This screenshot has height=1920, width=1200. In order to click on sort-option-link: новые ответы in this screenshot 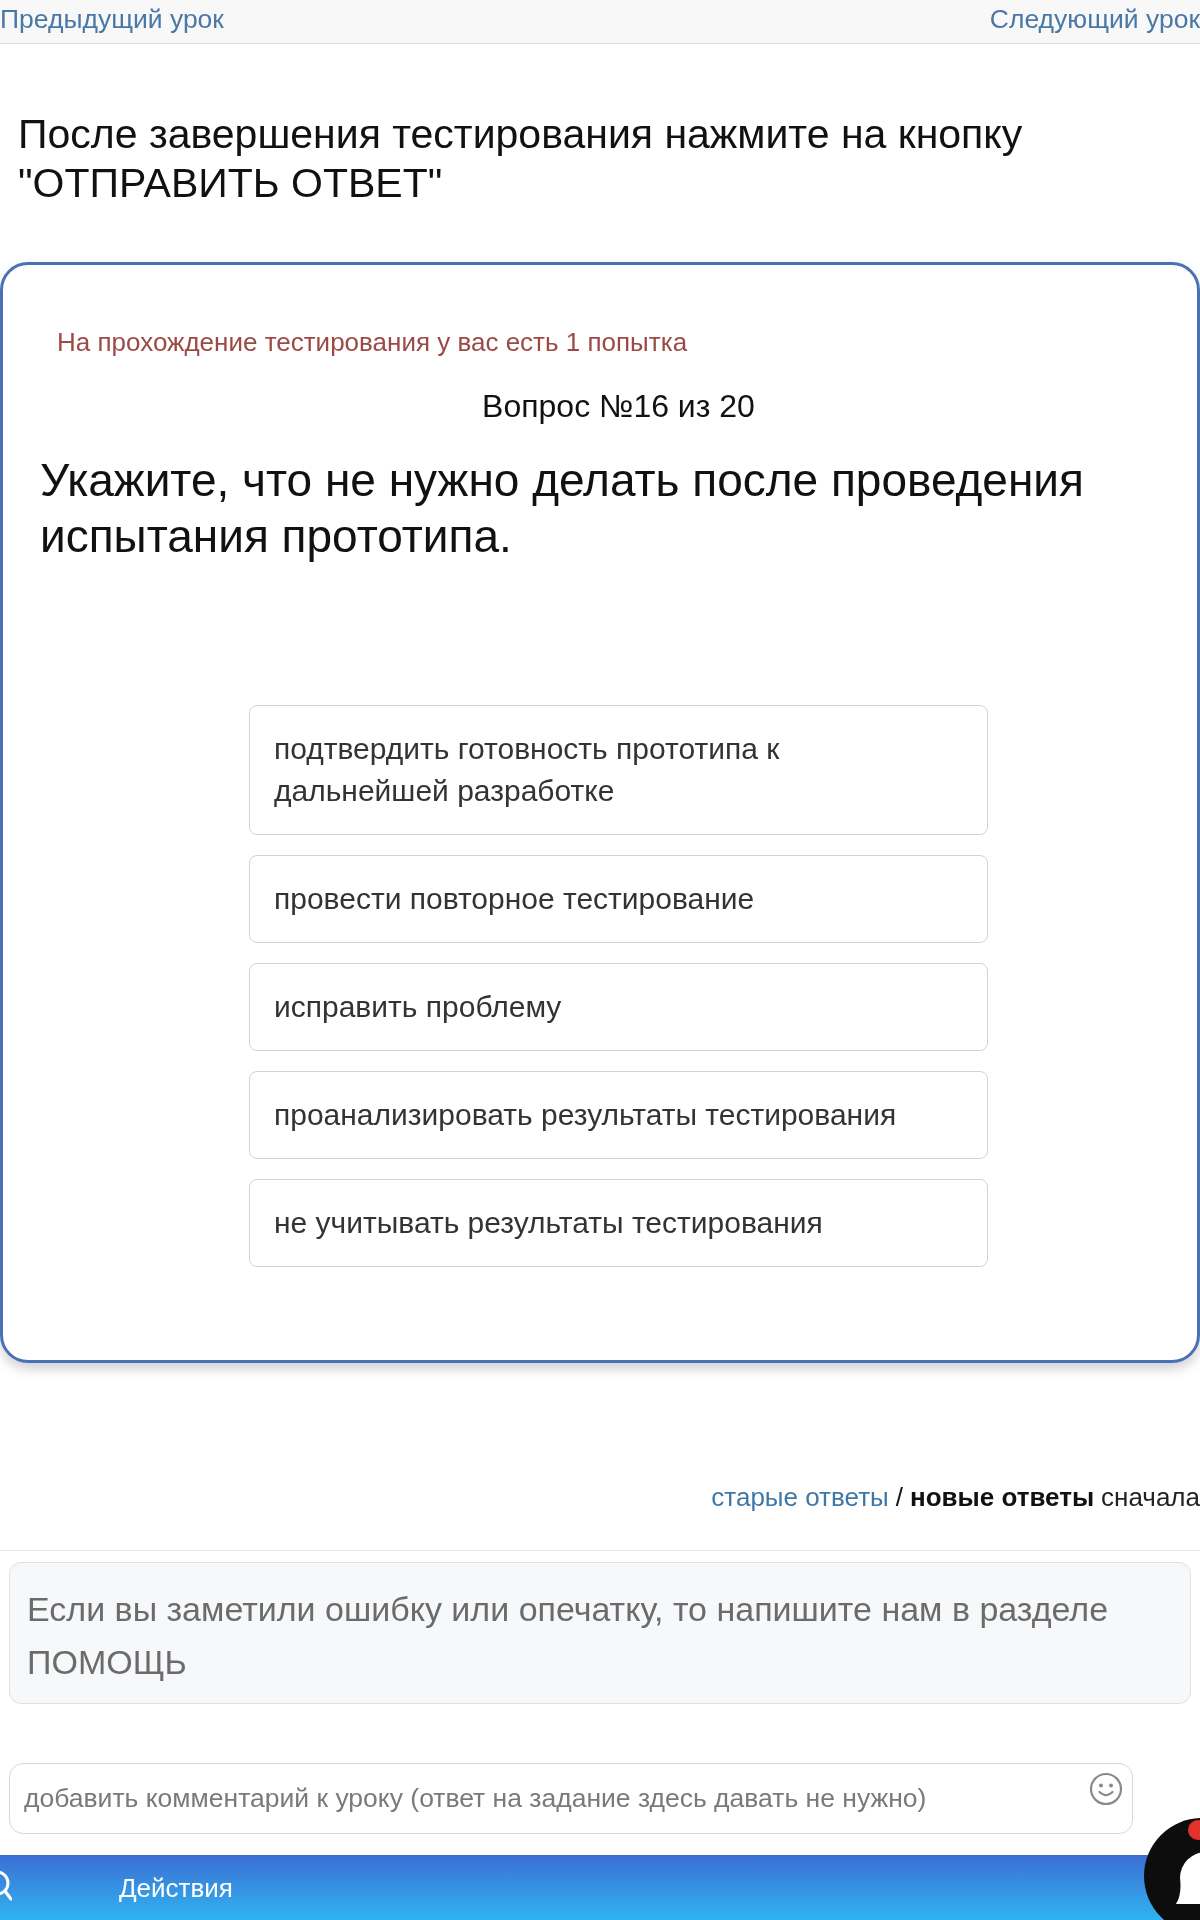, I will do `click(1002, 1497)`.